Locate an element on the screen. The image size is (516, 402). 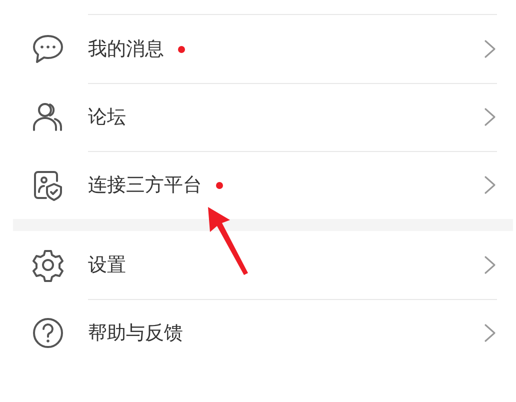
menu-label: 设置 is located at coordinates (107, 265).